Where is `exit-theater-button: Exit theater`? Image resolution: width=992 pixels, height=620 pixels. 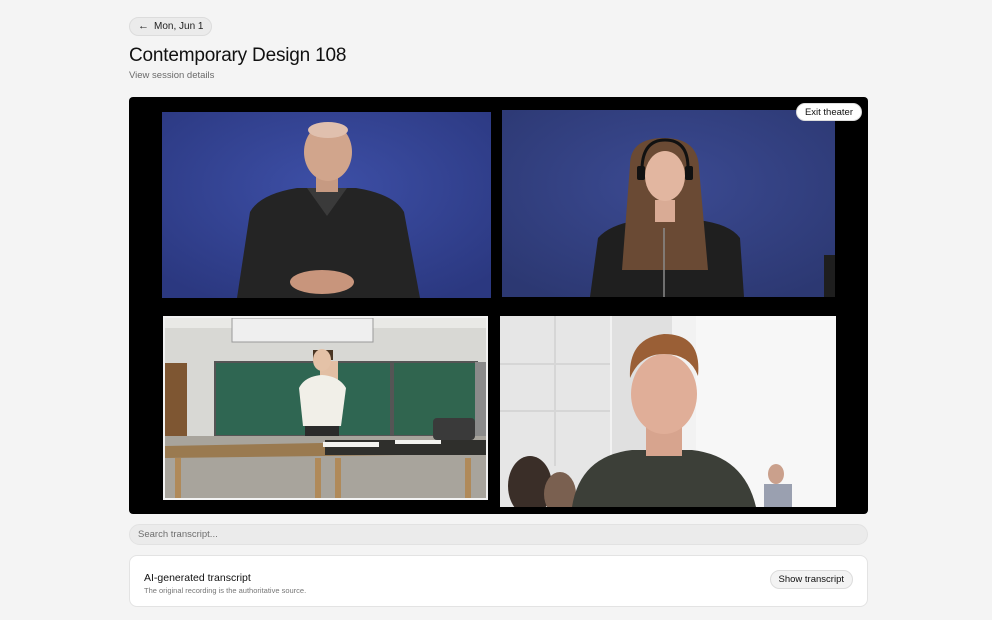
exit-theater-button: Exit theater is located at coordinates (828, 112).